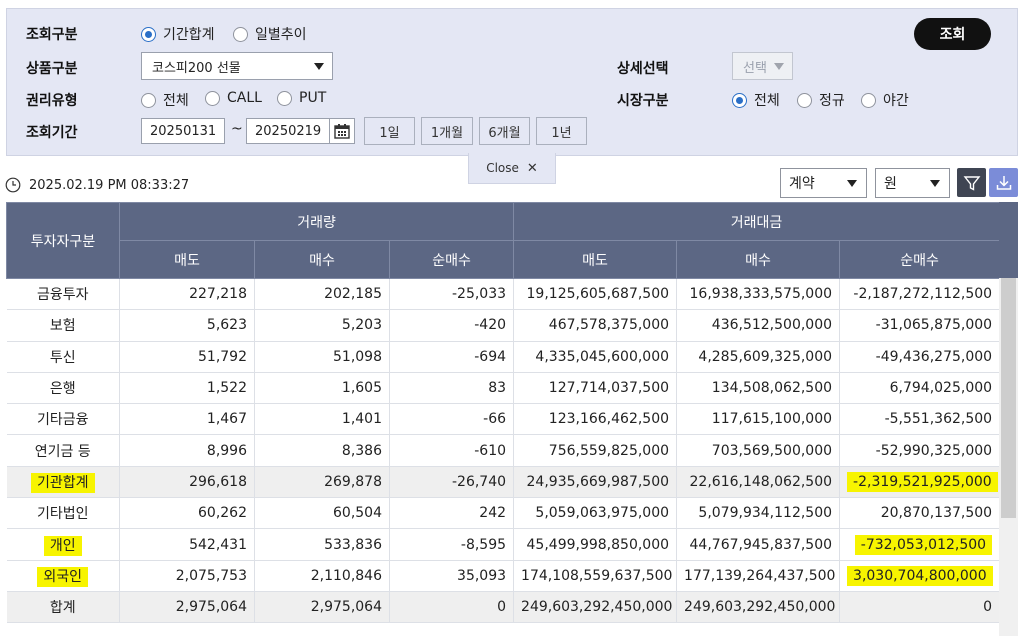  Describe the element at coordinates (63, 450) in the screenshot. I see `investor-name-cell: 연기금 등` at that location.